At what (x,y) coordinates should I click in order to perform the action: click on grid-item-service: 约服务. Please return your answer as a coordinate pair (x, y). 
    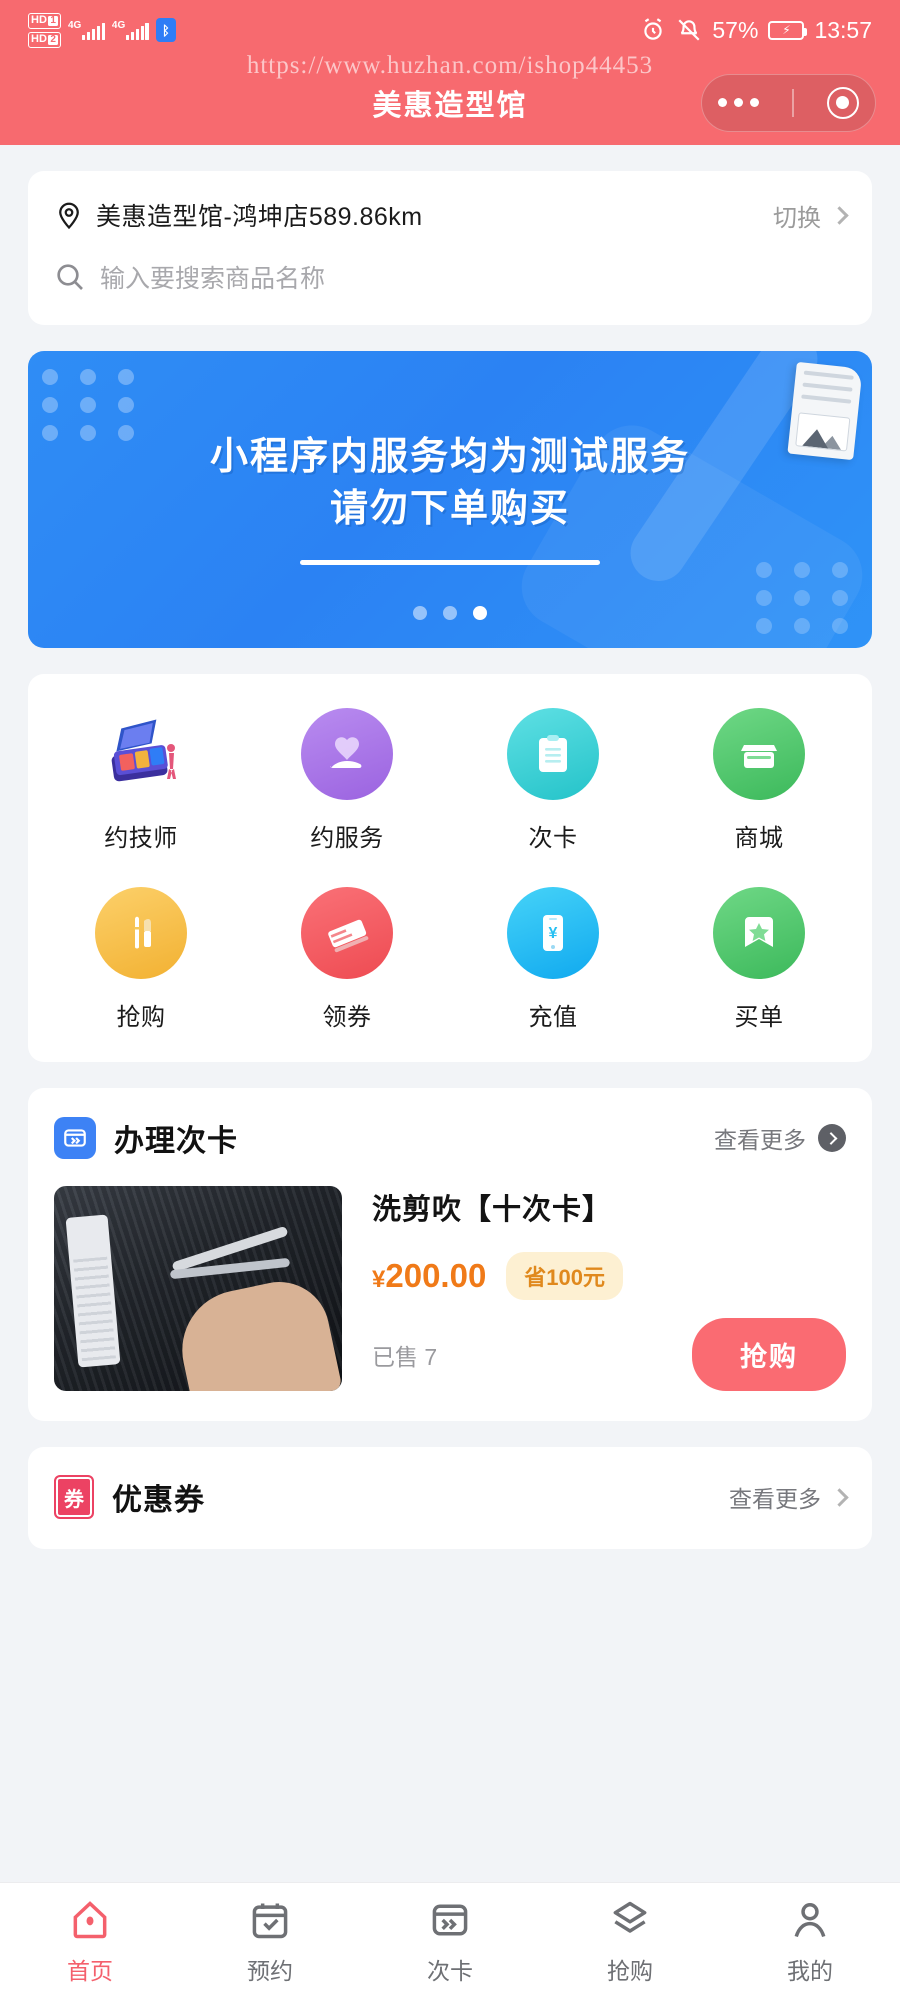
    Looking at the image, I should click on (347, 780).